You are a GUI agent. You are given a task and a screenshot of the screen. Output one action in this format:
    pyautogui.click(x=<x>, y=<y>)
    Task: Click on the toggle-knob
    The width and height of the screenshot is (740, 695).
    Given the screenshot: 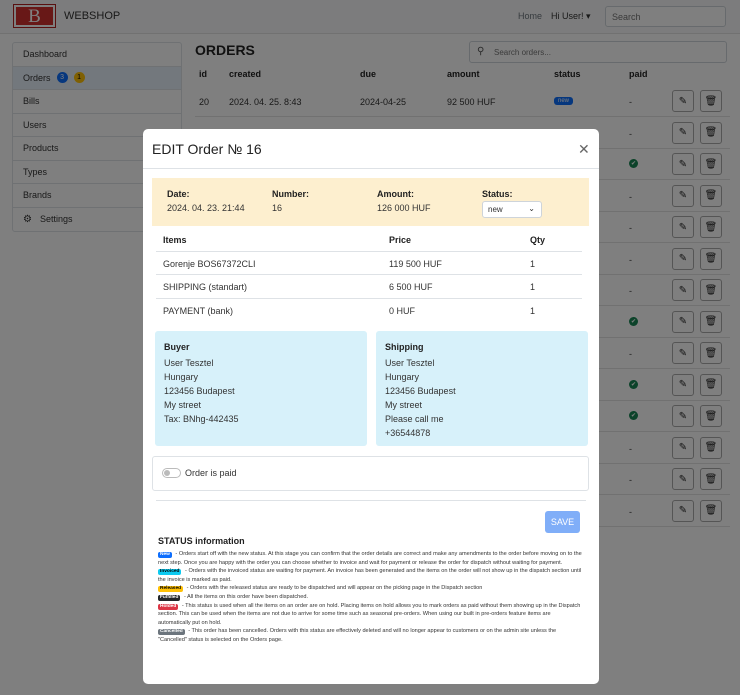 What is the action you would take?
    pyautogui.click(x=167, y=473)
    